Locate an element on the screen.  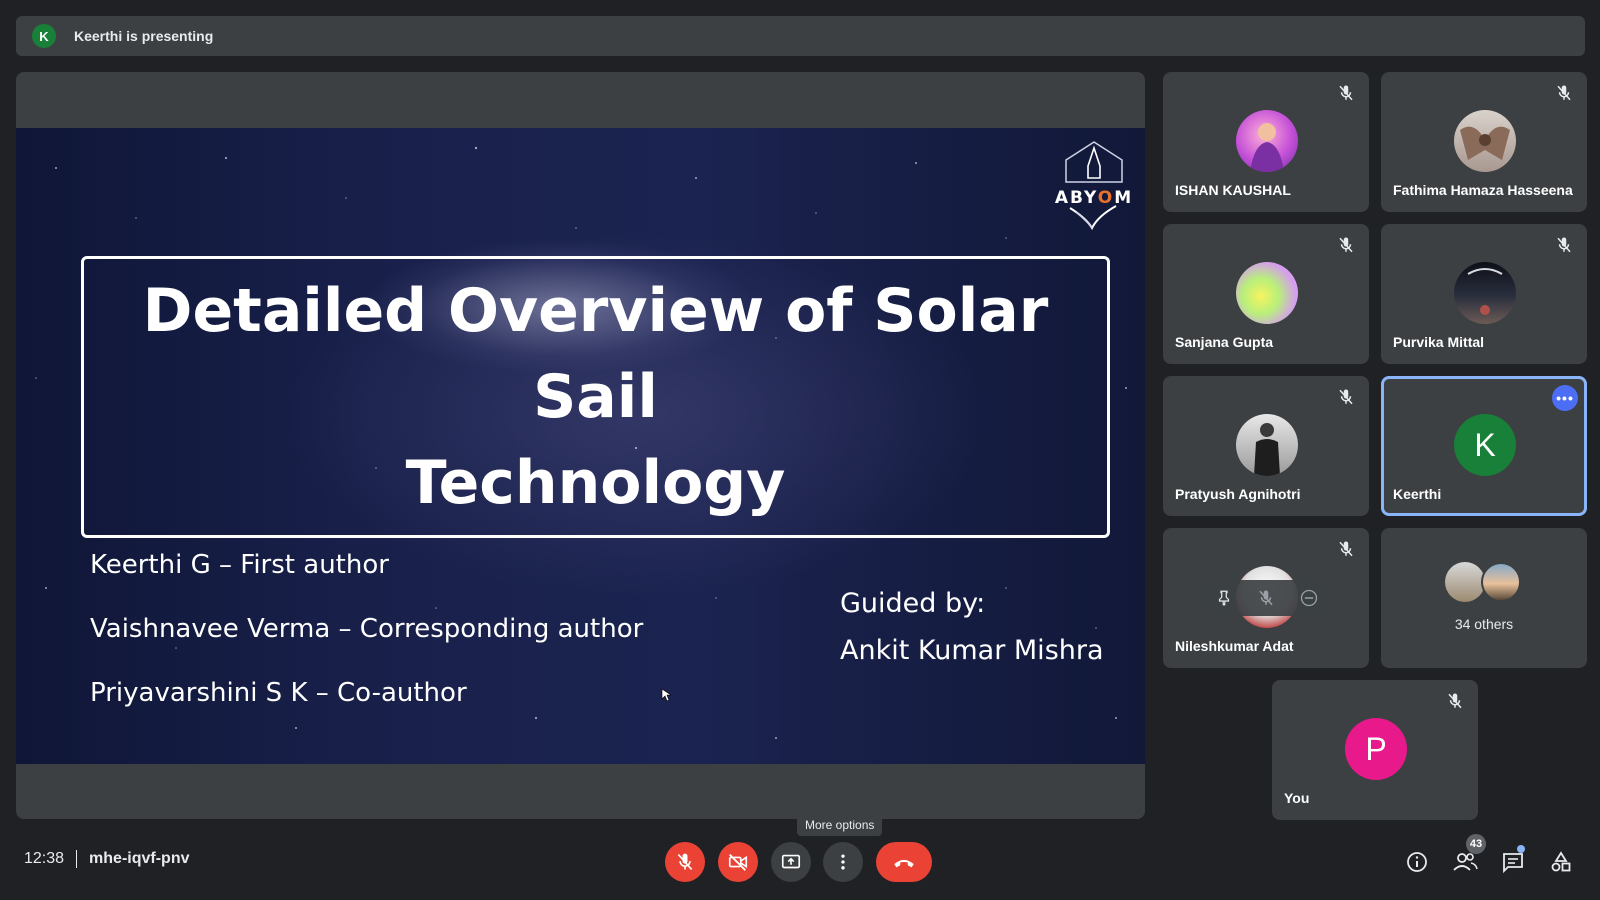
mouse-cursor-icon is located at coordinates (666, 695).